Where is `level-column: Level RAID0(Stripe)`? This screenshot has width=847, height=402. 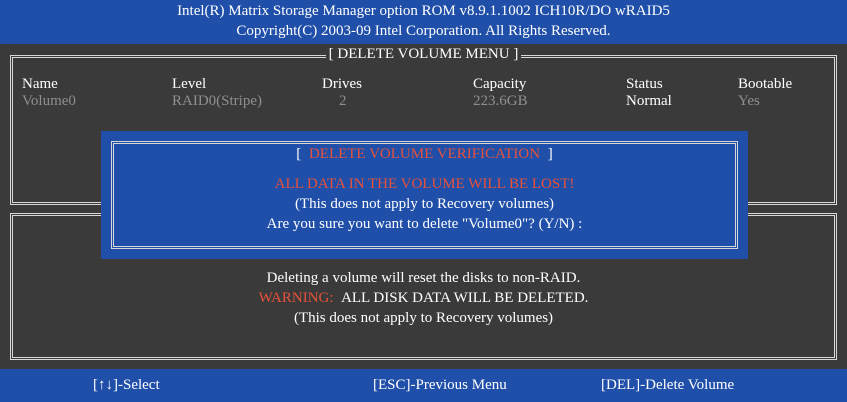 level-column: Level RAID0(Stripe) is located at coordinates (217, 93).